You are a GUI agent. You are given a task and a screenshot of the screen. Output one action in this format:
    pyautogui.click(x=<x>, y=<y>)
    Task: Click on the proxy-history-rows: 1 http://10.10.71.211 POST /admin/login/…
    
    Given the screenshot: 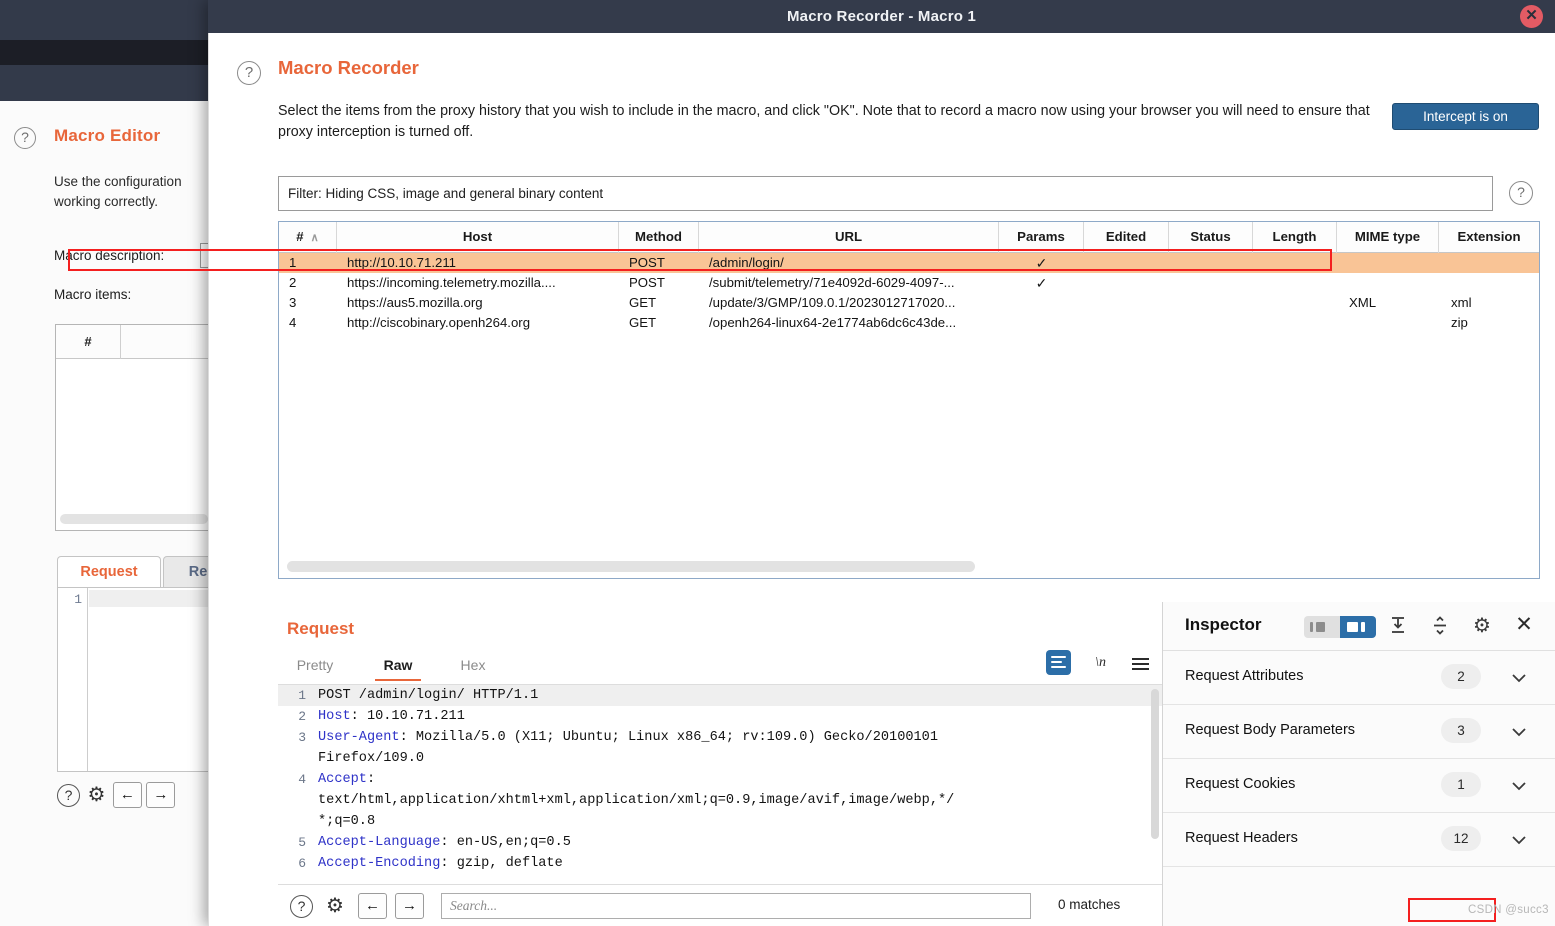 What is the action you would take?
    pyautogui.click(x=909, y=293)
    